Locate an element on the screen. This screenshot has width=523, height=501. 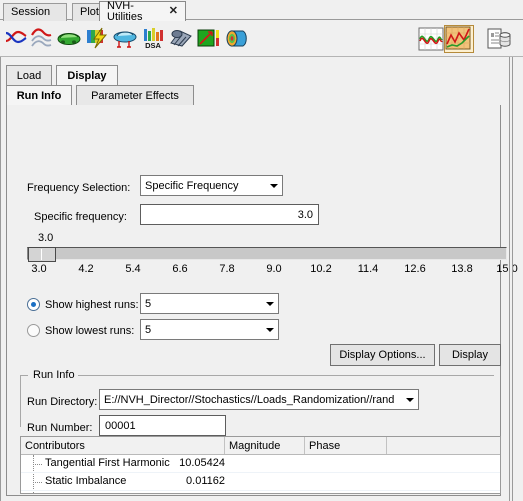
close-icon: ✕ is located at coordinates (173, 11).